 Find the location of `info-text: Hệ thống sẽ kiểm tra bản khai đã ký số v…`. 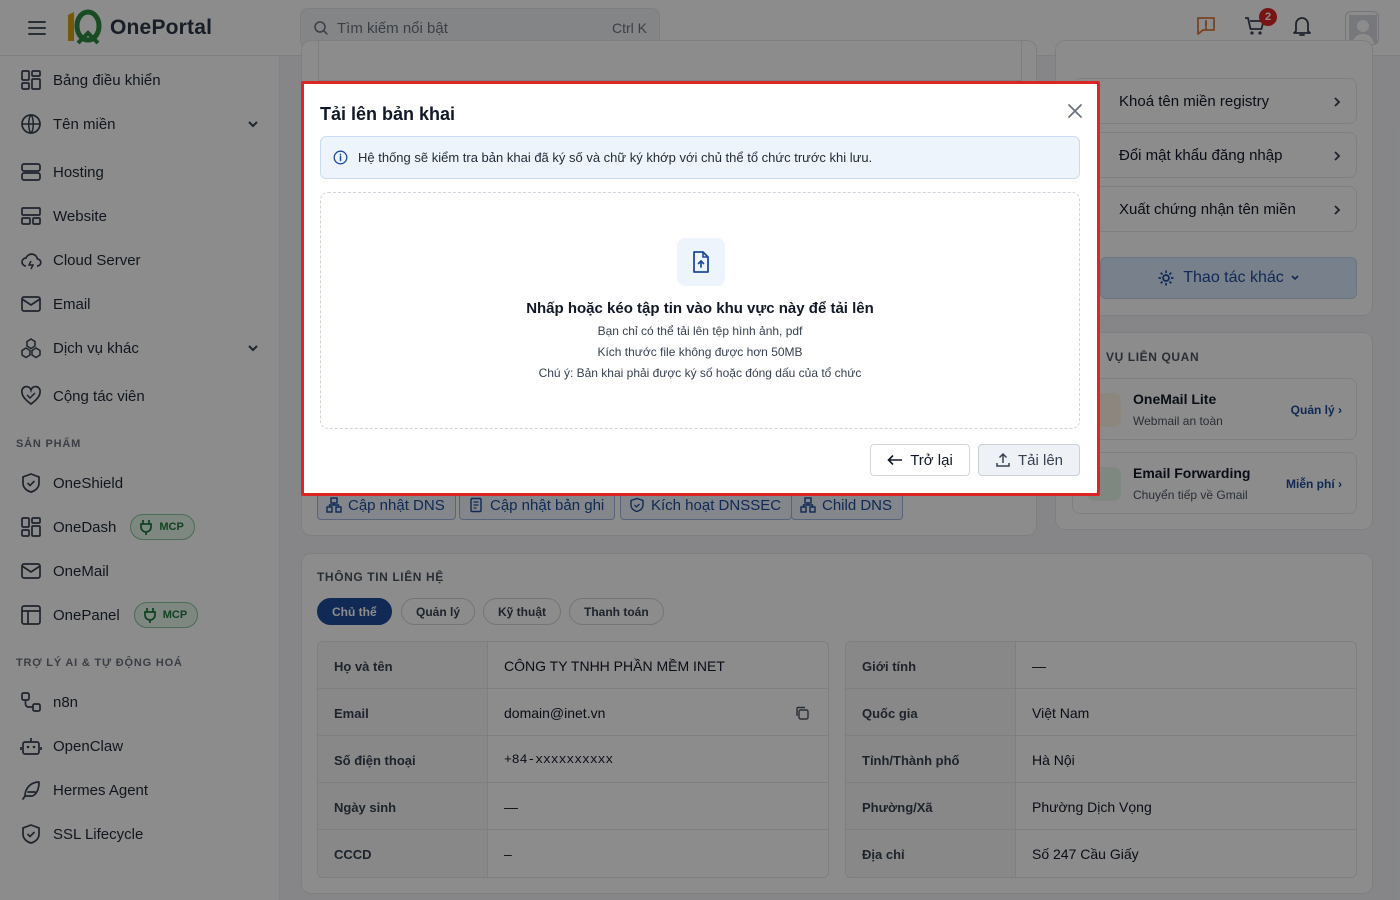

info-text: Hệ thống sẽ kiểm tra bản khai đã ký số v… is located at coordinates (615, 157).